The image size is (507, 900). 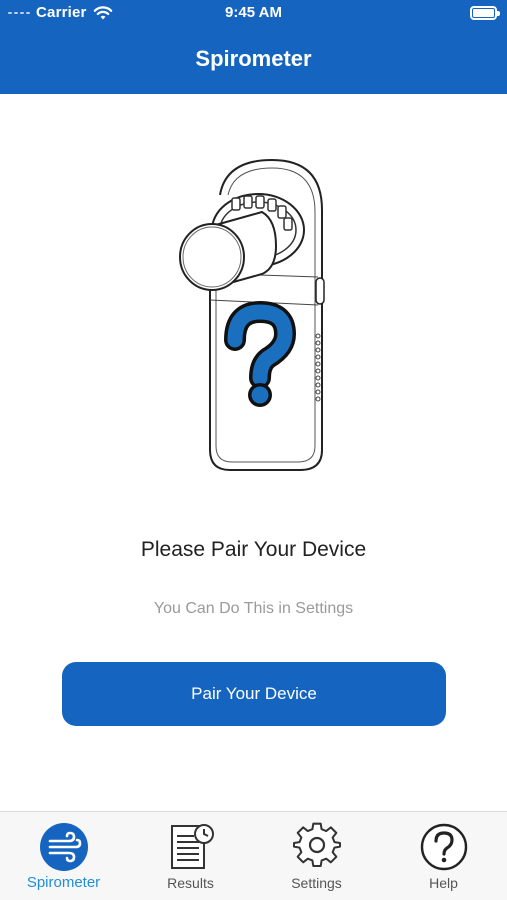 I want to click on pair-device-button: Pair Your Device, so click(x=254, y=694).